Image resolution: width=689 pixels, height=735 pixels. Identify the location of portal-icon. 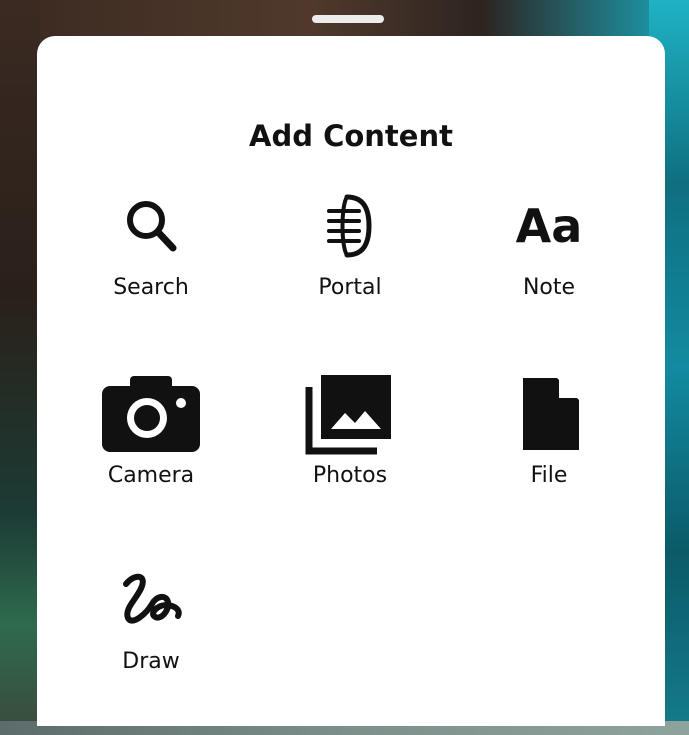
(350, 226).